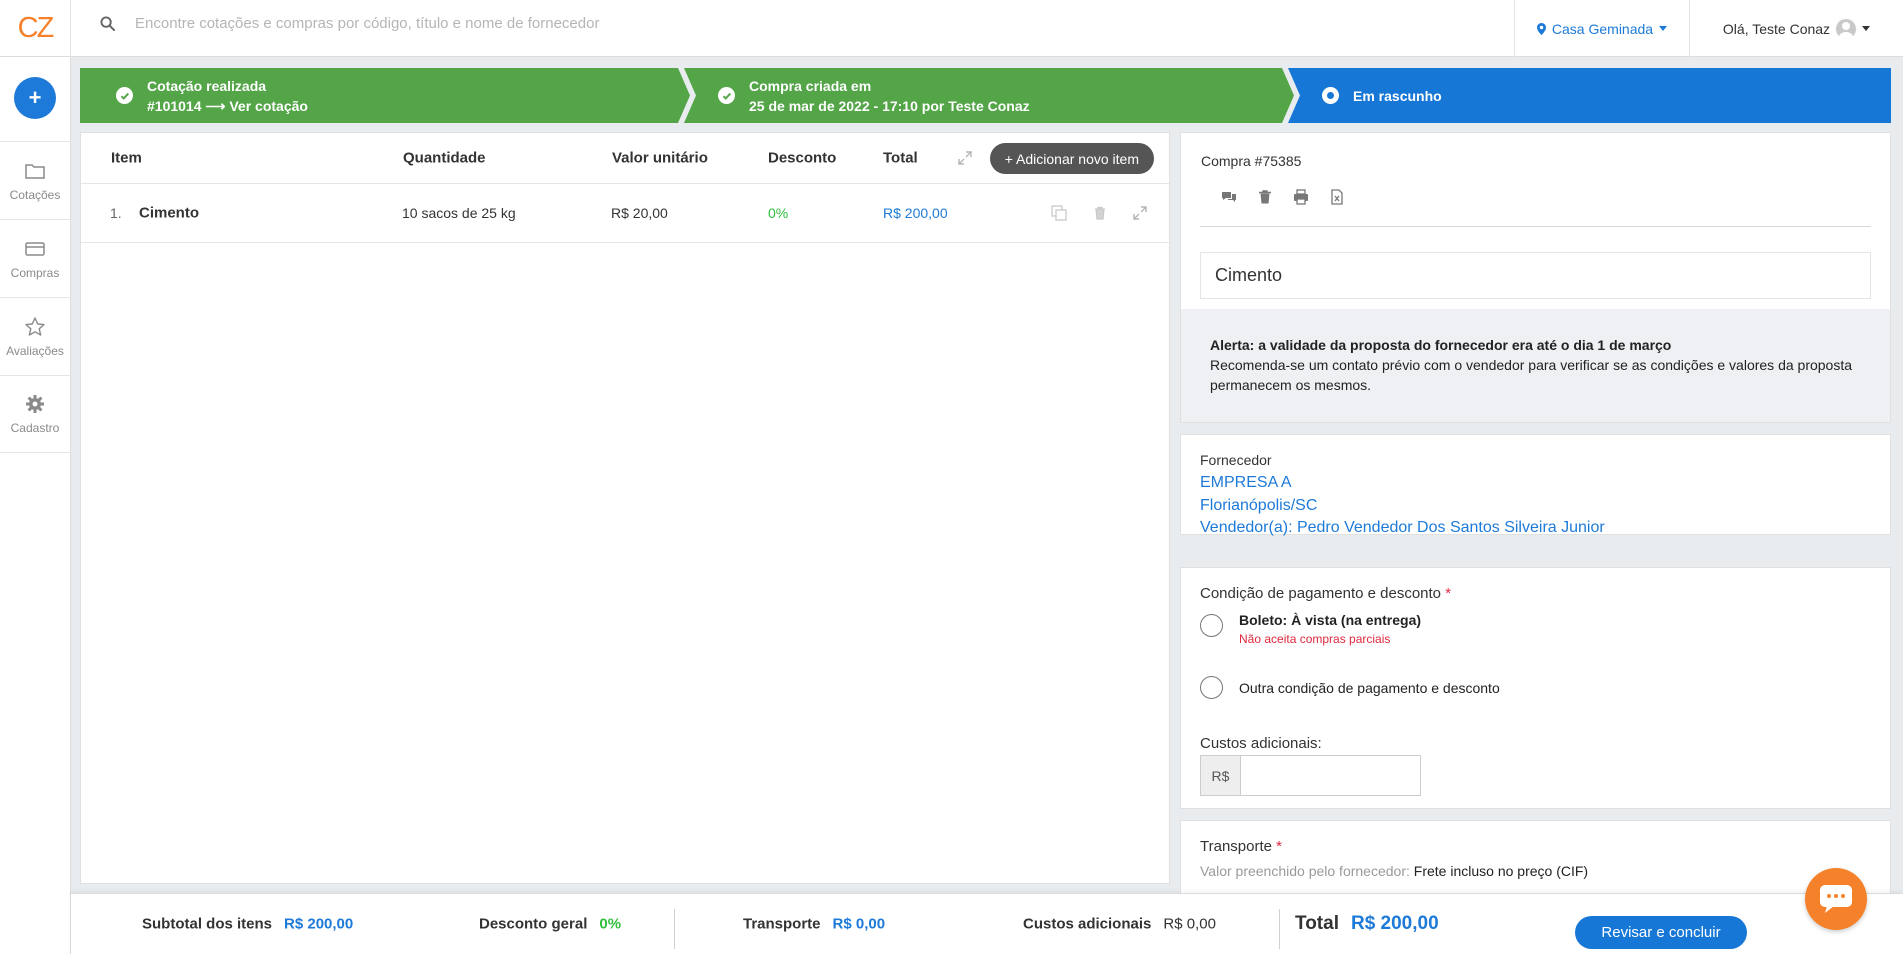  What do you see at coordinates (1261, 743) in the screenshot?
I see `extra-costs-label: Custos adicionais:` at bounding box center [1261, 743].